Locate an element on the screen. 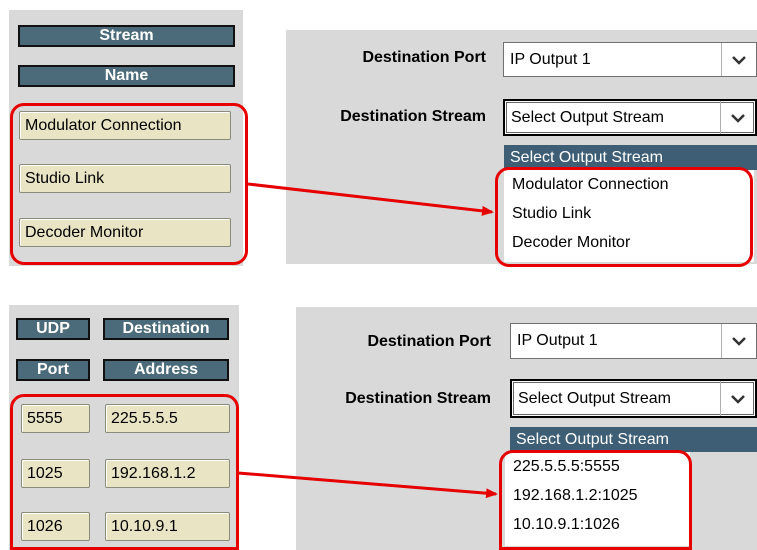  arrow-top is located at coordinates (370, 199).